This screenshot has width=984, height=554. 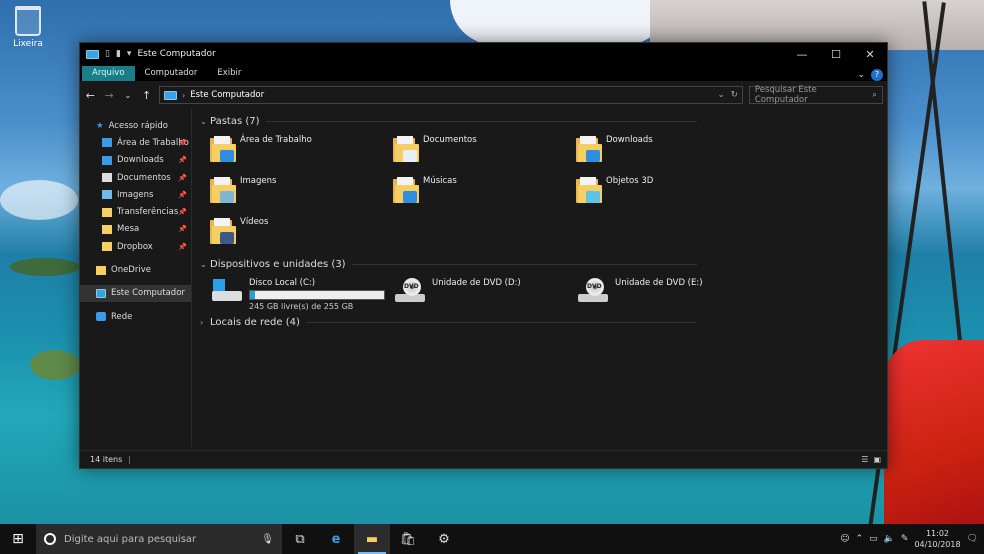 What do you see at coordinates (408, 539) in the screenshot?
I see `store-icon: 🛍` at bounding box center [408, 539].